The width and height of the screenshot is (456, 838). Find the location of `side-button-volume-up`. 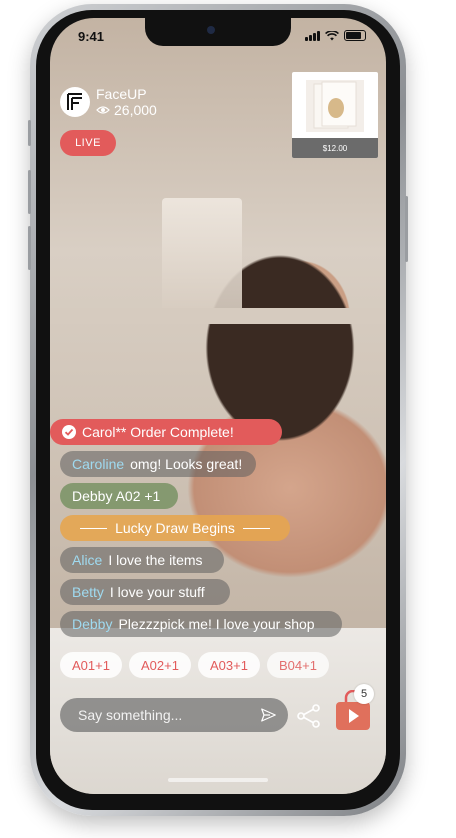

side-button-volume-up is located at coordinates (29, 192).